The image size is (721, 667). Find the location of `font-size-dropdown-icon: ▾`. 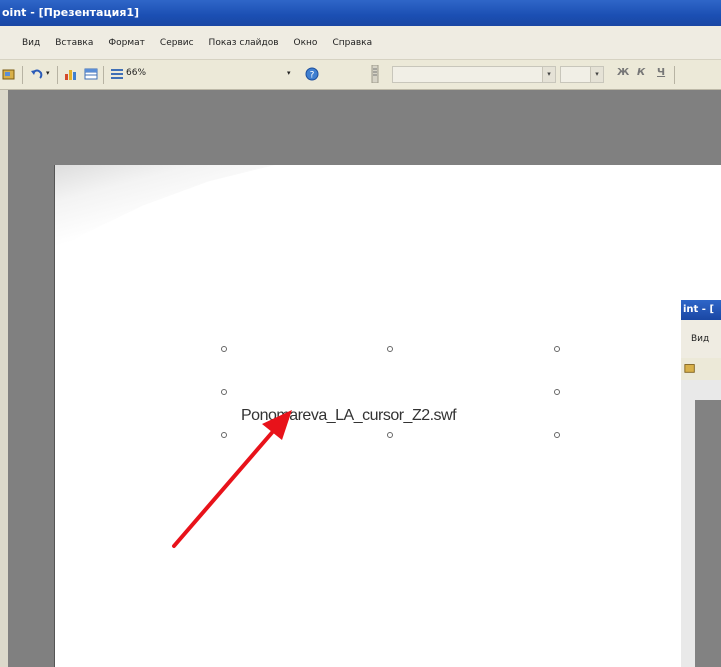

font-size-dropdown-icon: ▾ is located at coordinates (596, 74).